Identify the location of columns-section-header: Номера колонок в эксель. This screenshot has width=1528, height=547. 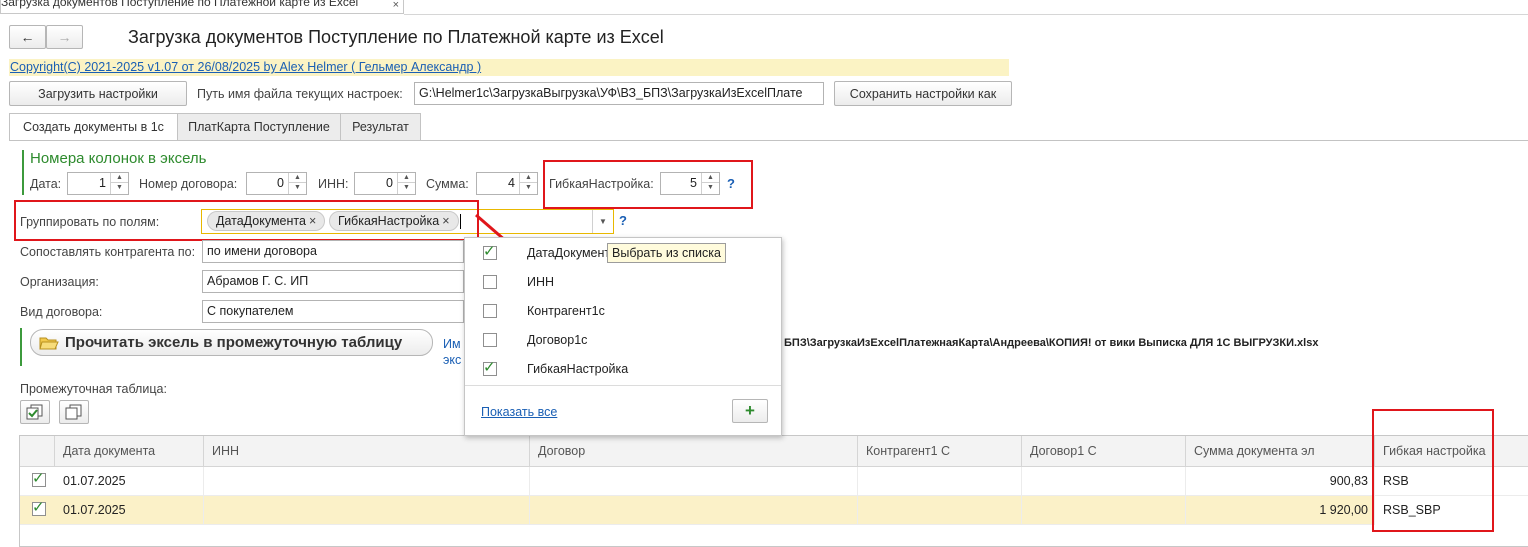
(118, 158).